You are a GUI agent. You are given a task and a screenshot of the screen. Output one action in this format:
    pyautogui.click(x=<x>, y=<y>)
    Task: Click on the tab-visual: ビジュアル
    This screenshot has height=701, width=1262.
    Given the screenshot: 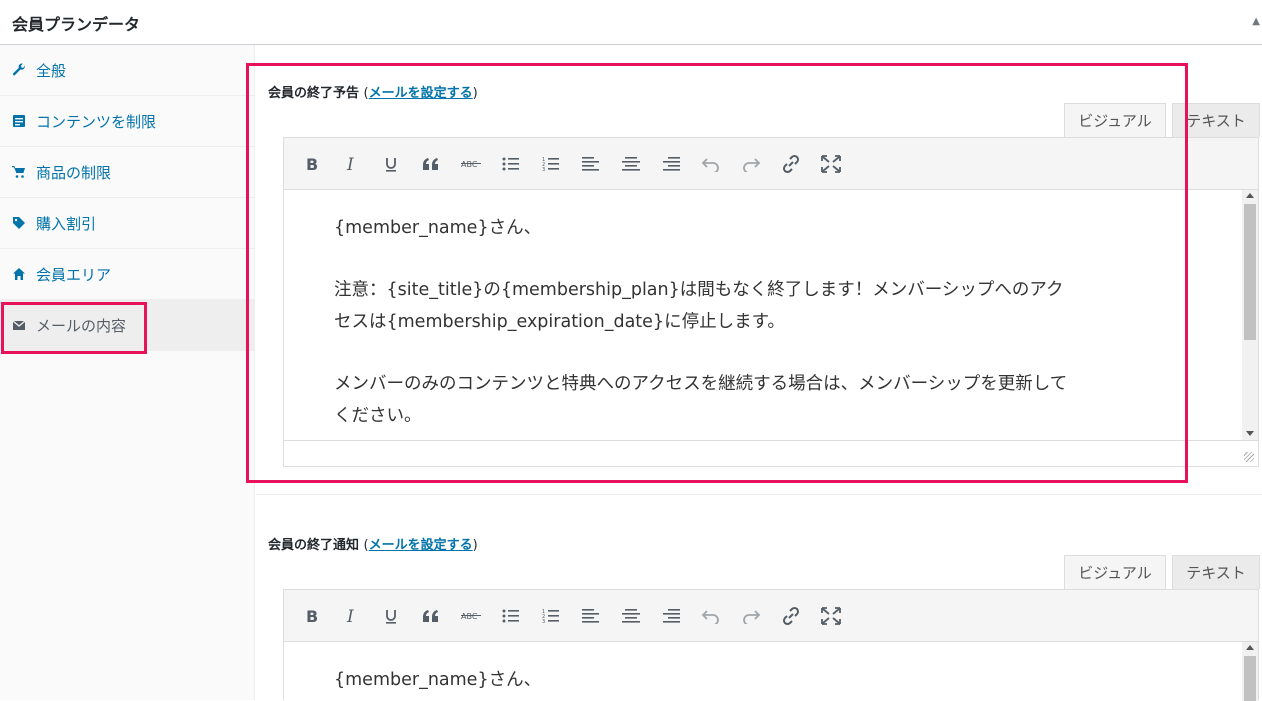 What is the action you would take?
    pyautogui.click(x=1115, y=572)
    